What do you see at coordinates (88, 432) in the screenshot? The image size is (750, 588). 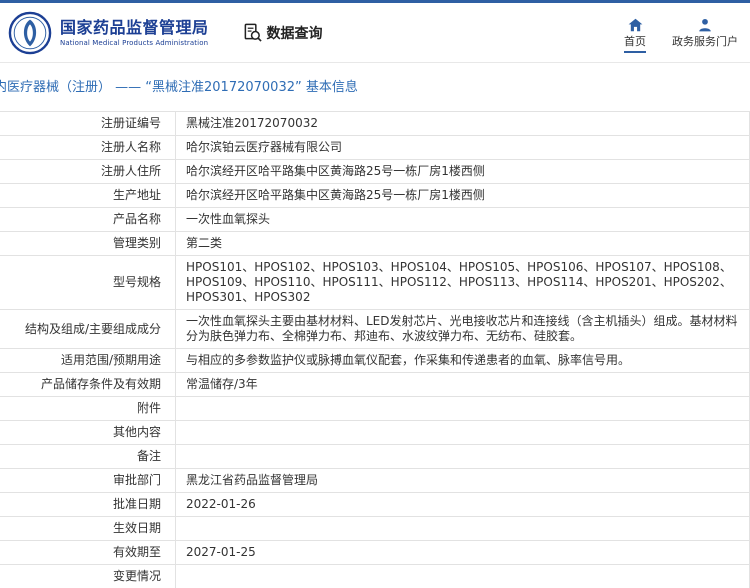 I see `field-label: 其他内容` at bounding box center [88, 432].